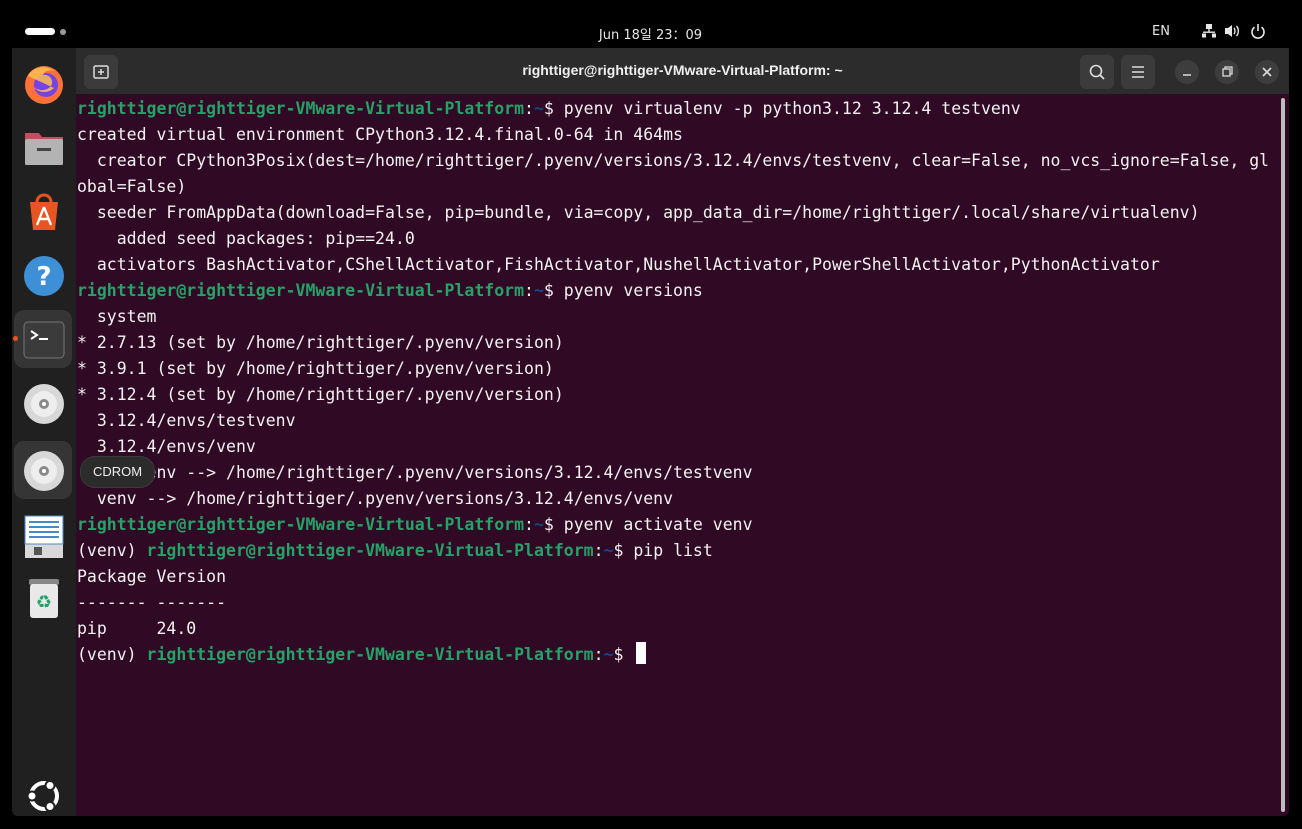 The height and width of the screenshot is (829, 1302). I want to click on clock: Jun 18일 23：09, so click(650, 33).